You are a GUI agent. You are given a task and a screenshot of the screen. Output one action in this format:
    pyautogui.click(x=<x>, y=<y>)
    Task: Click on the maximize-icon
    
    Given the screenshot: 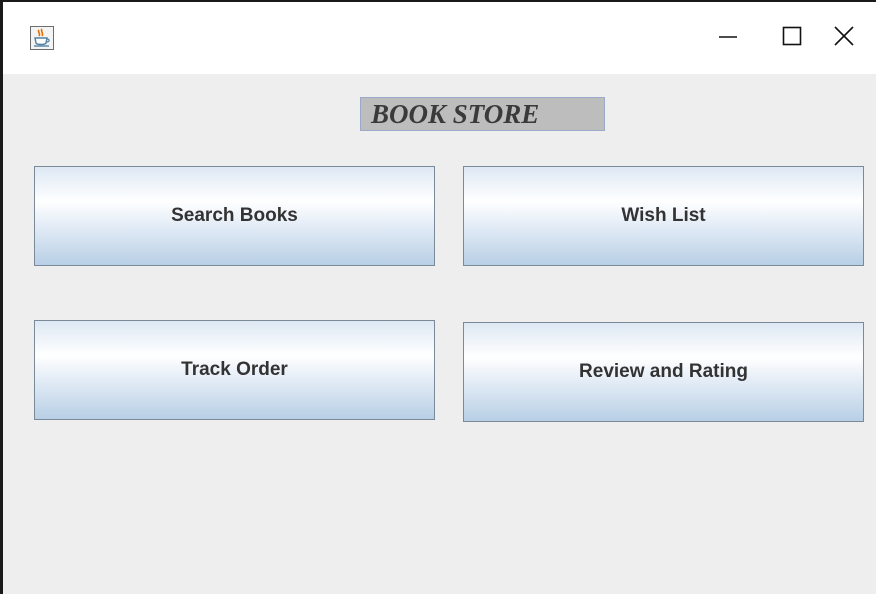 What is the action you would take?
    pyautogui.click(x=792, y=38)
    